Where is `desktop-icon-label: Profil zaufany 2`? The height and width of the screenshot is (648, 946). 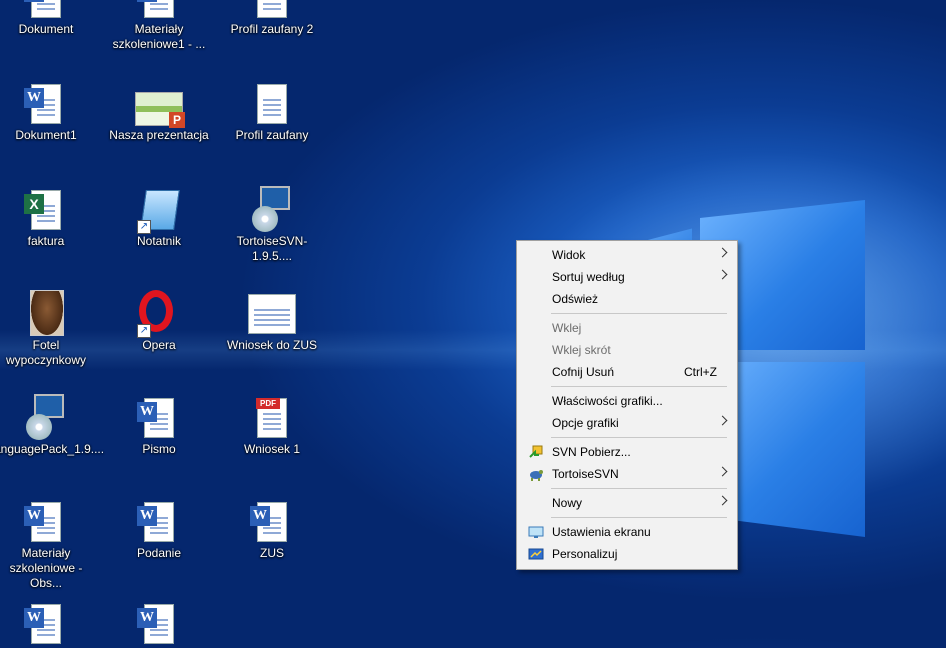
desktop-icon-label: Profil zaufany 2 is located at coordinates (272, 29).